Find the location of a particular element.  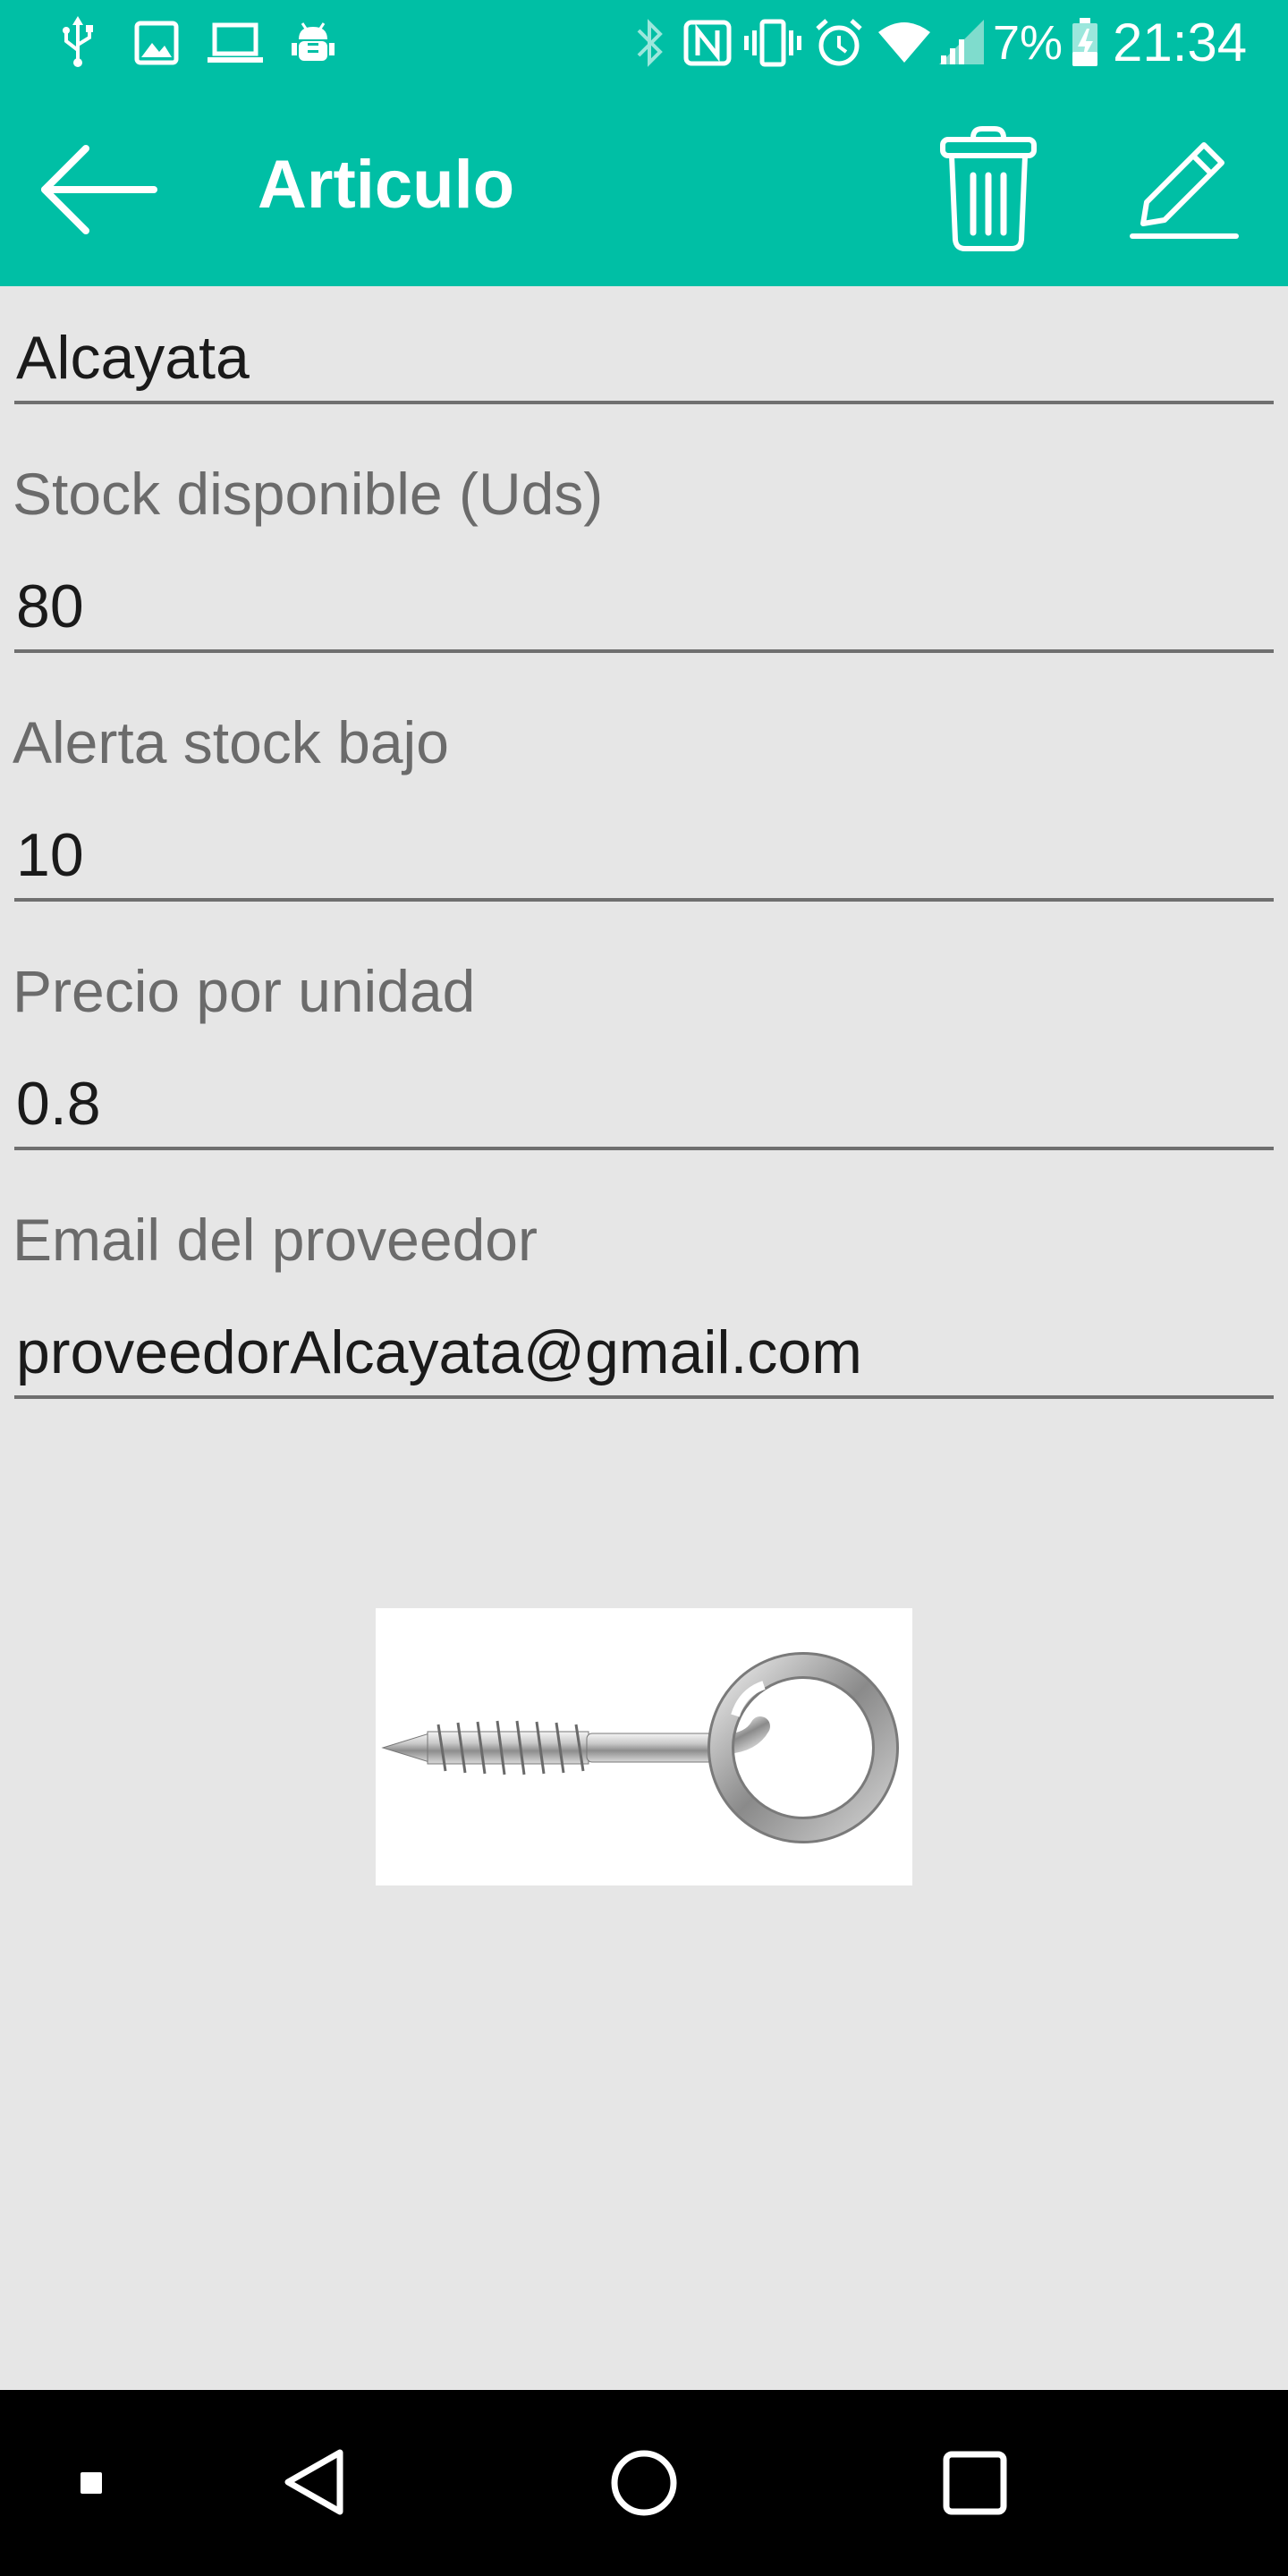

laptop-icon is located at coordinates (235, 42).